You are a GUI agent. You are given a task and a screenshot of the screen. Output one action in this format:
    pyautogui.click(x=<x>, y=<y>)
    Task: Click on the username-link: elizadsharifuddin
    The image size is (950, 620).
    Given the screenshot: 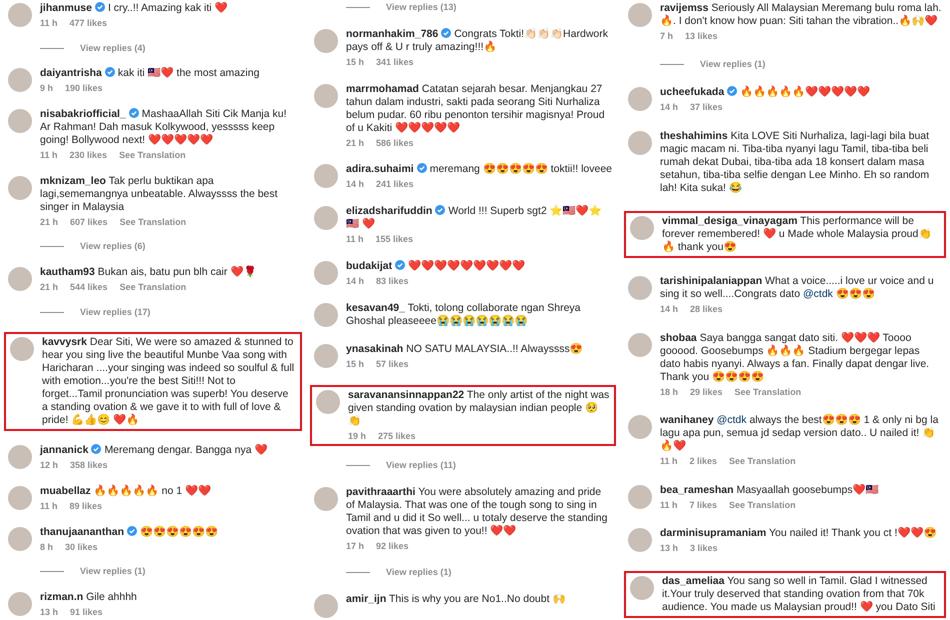 What is the action you would take?
    pyautogui.click(x=389, y=211)
    